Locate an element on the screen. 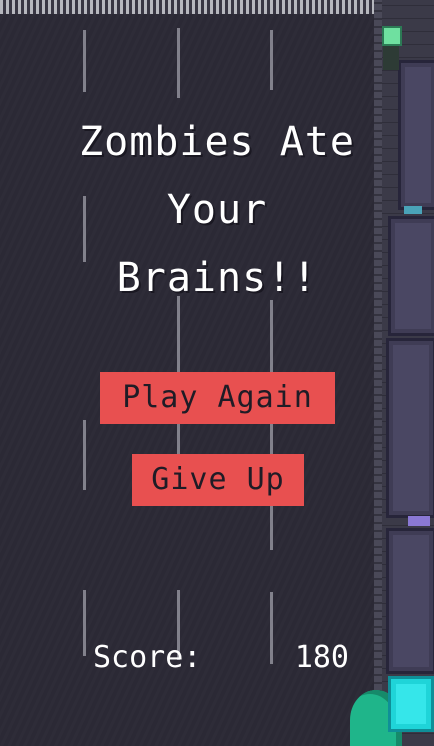 This screenshot has height=746, width=434. score-value: 180 is located at coordinates (321, 657).